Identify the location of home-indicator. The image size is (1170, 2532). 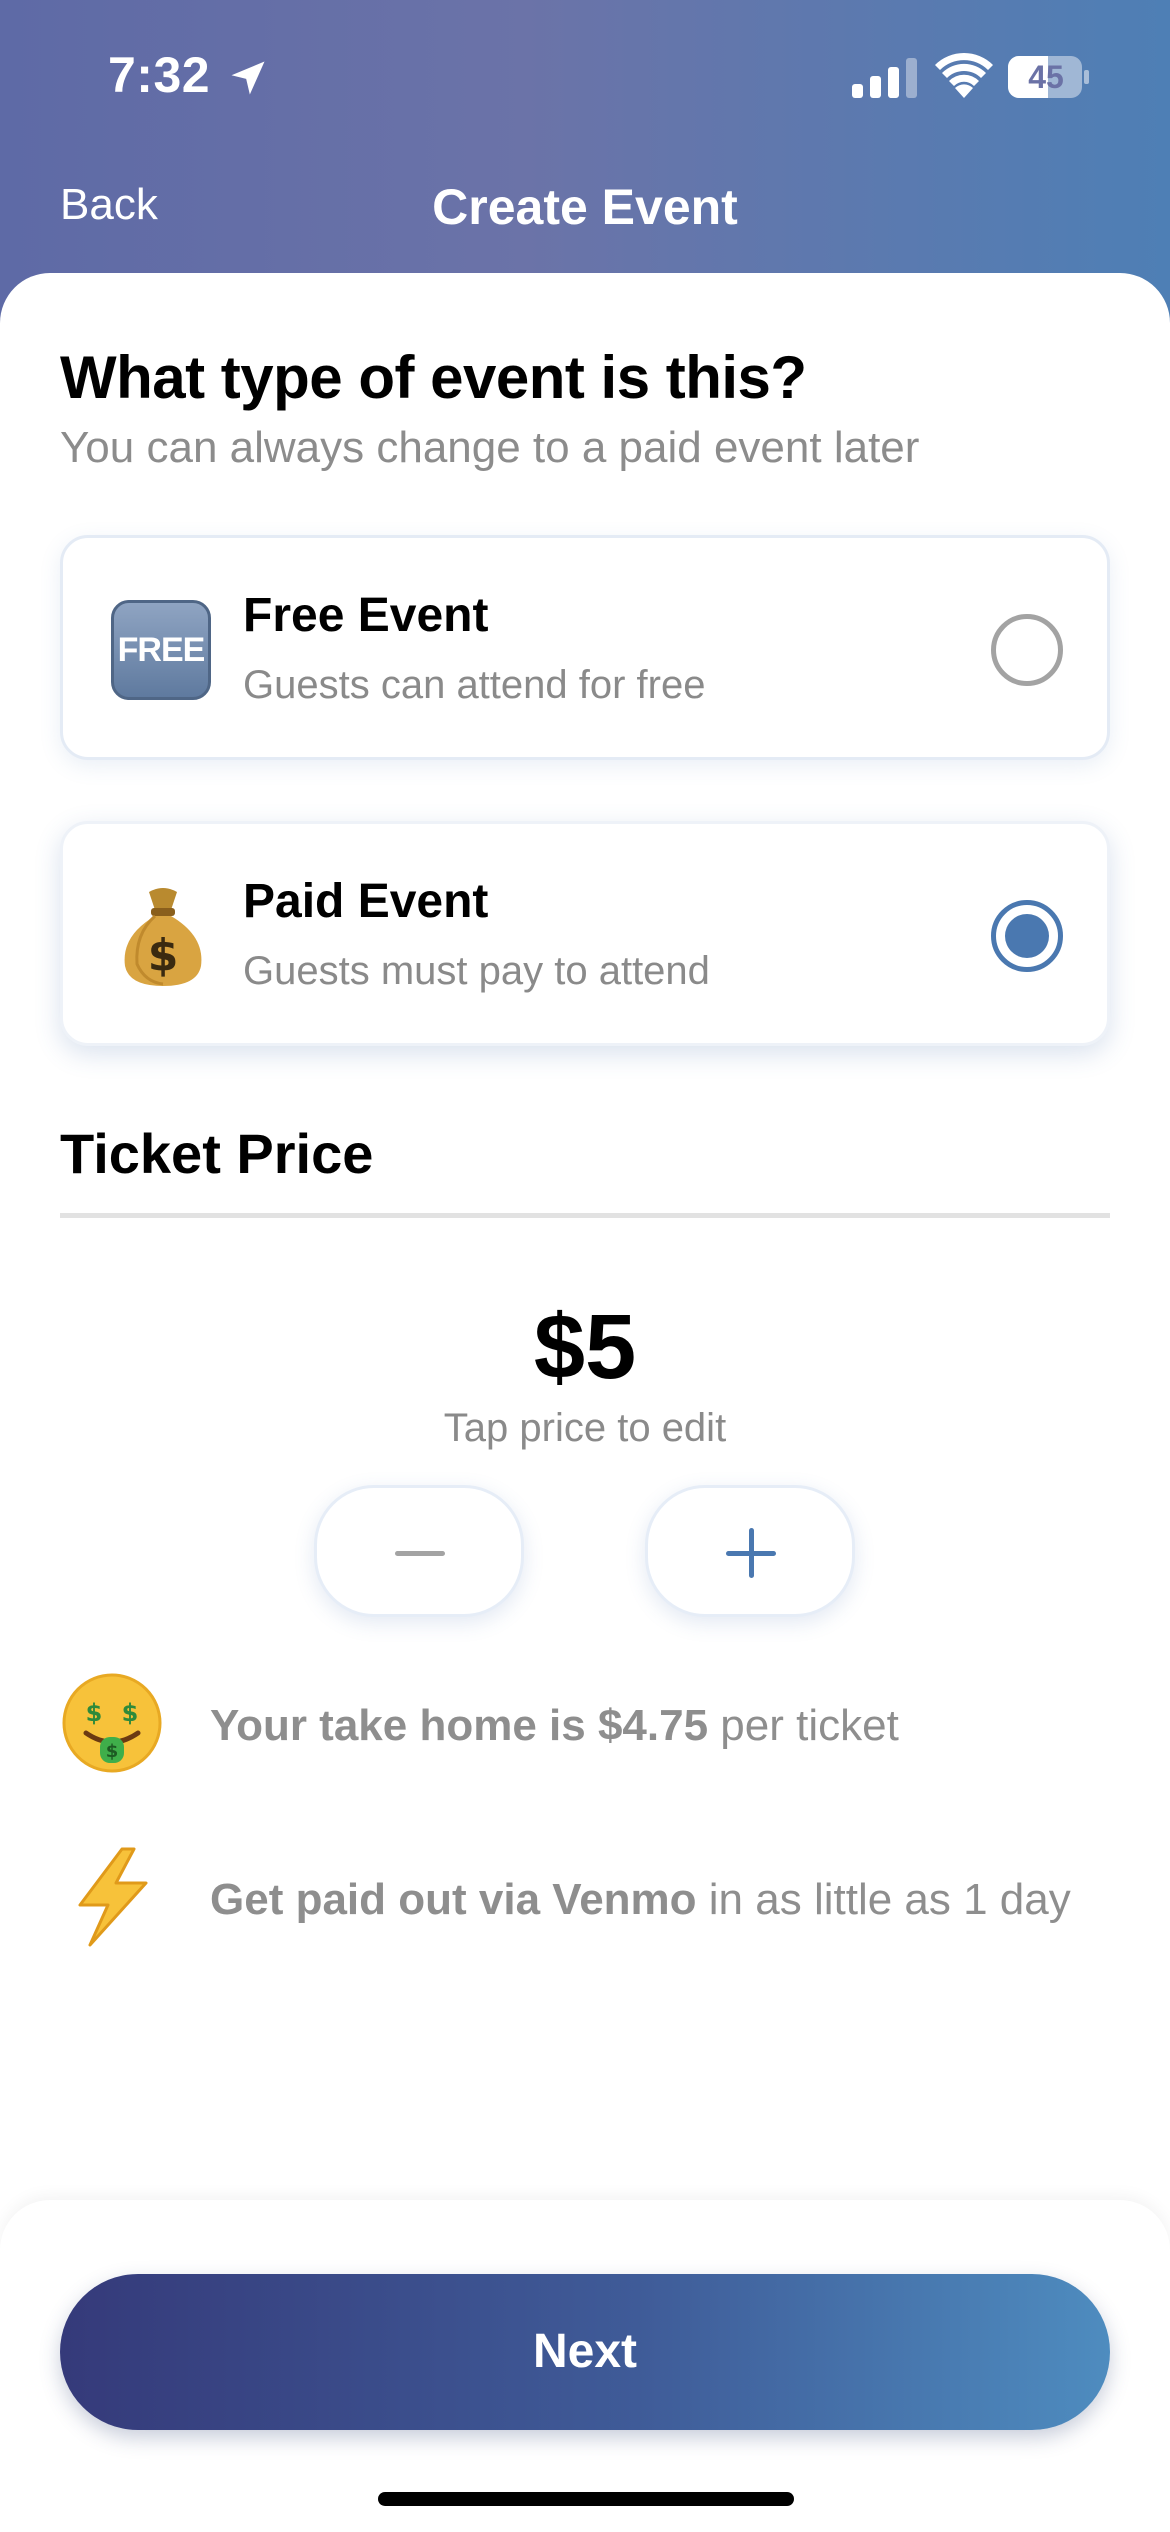
(586, 2499).